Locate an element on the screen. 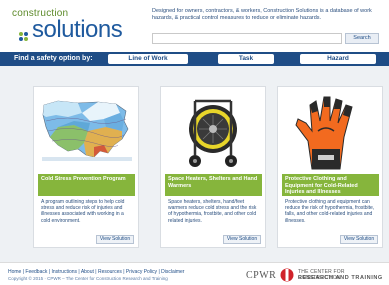 This screenshot has height=285, width=389. nav-label: Find a safety option by: is located at coordinates (53, 58).